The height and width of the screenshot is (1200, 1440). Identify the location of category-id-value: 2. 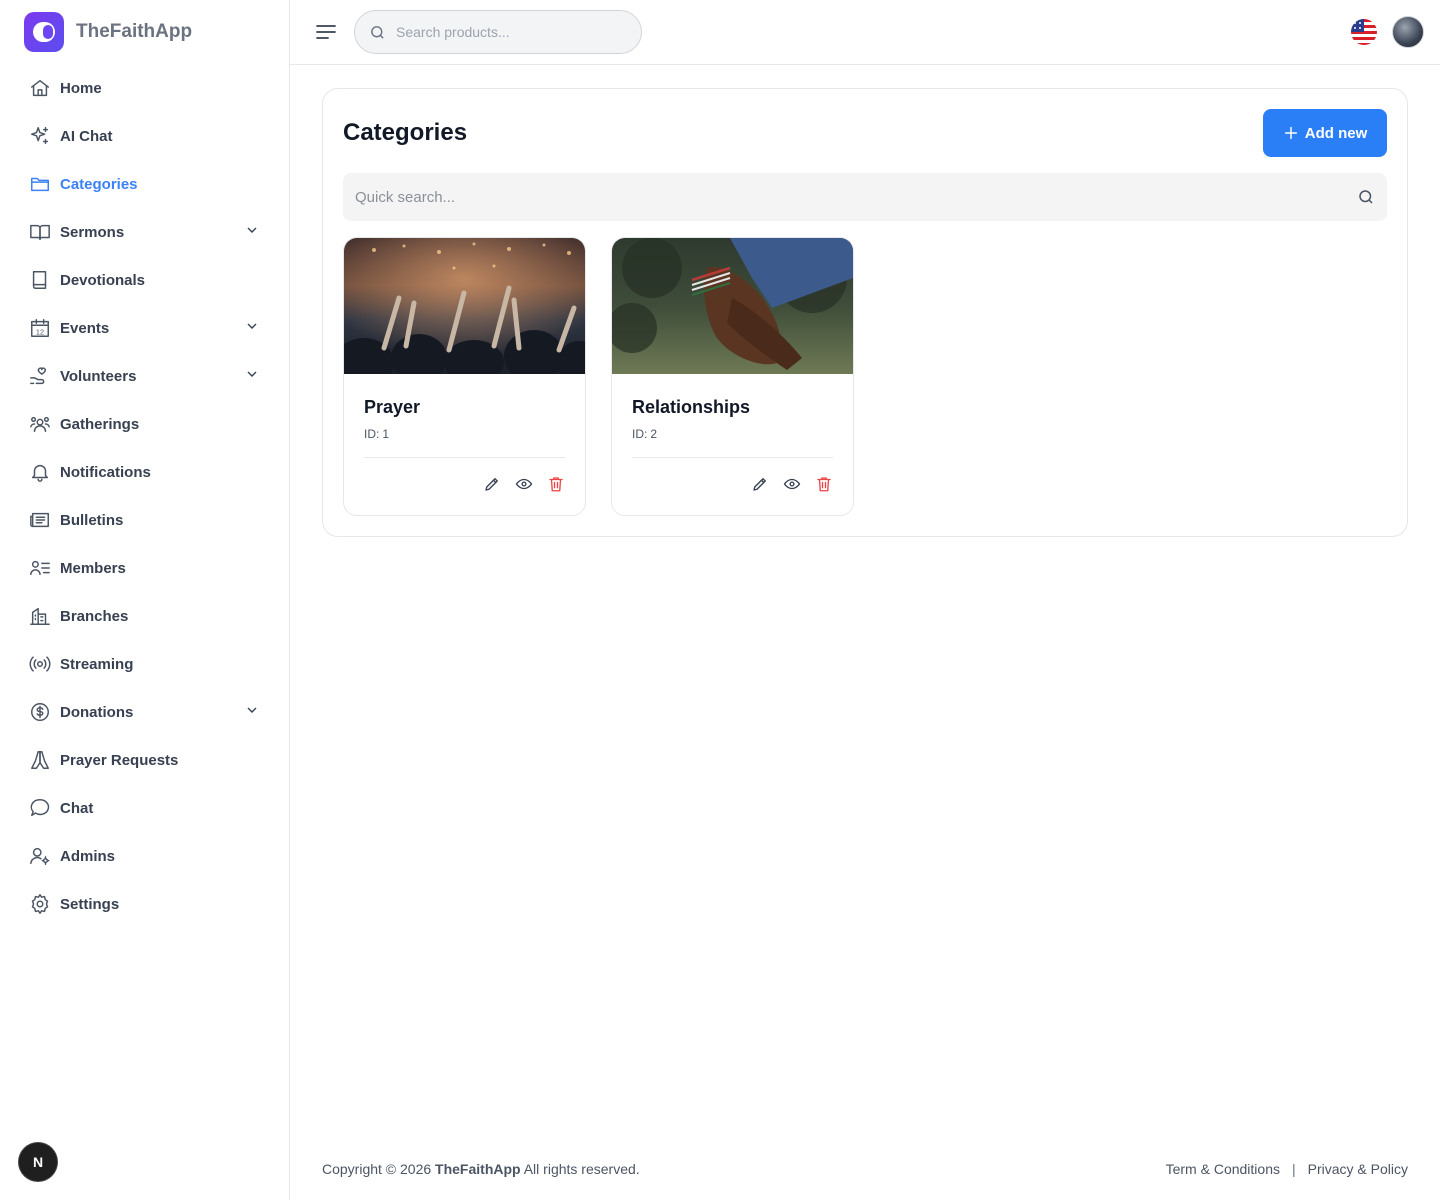
(654, 434).